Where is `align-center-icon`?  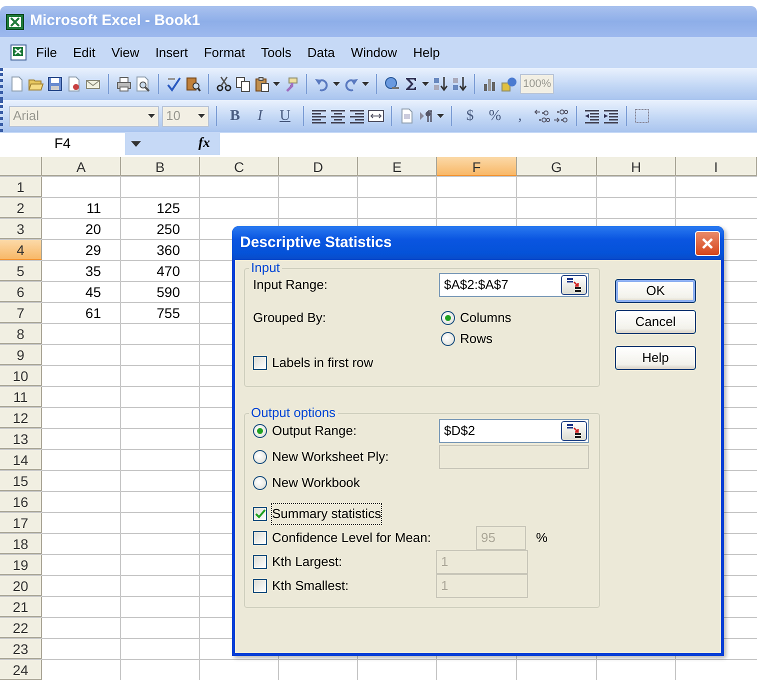 align-center-icon is located at coordinates (338, 116).